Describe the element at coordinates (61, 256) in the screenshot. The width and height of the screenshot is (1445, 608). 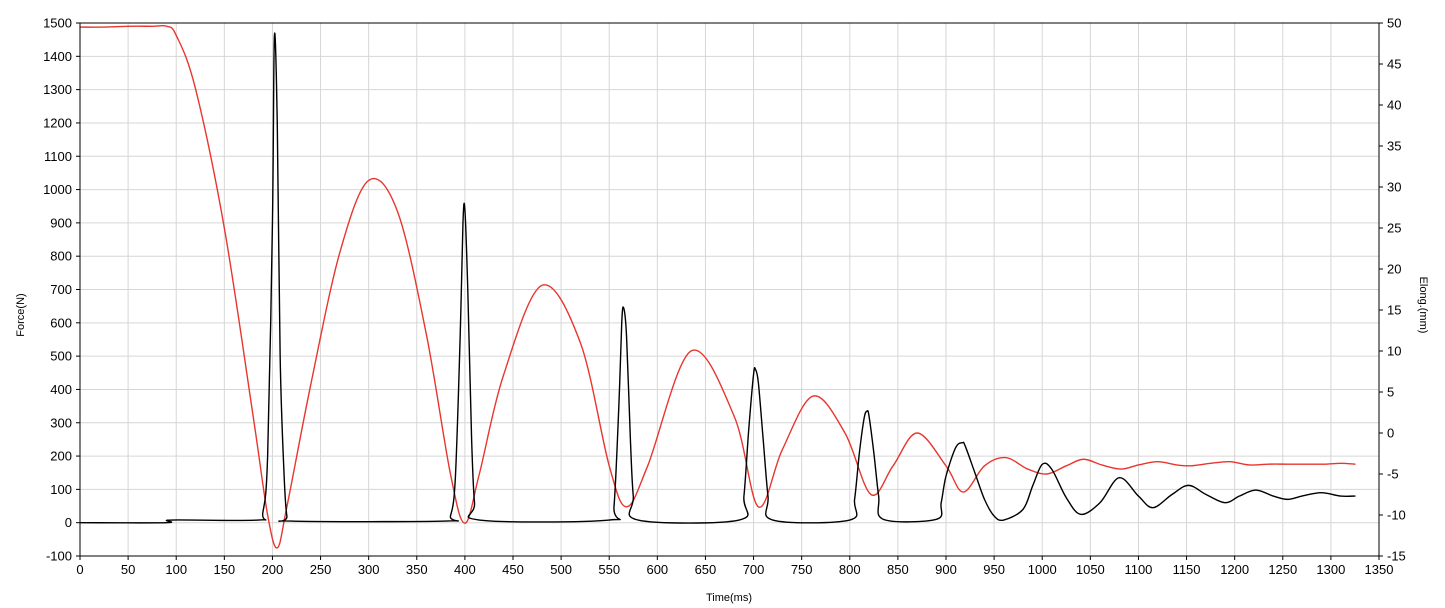
I see `left-y-tick-label: 800` at that location.